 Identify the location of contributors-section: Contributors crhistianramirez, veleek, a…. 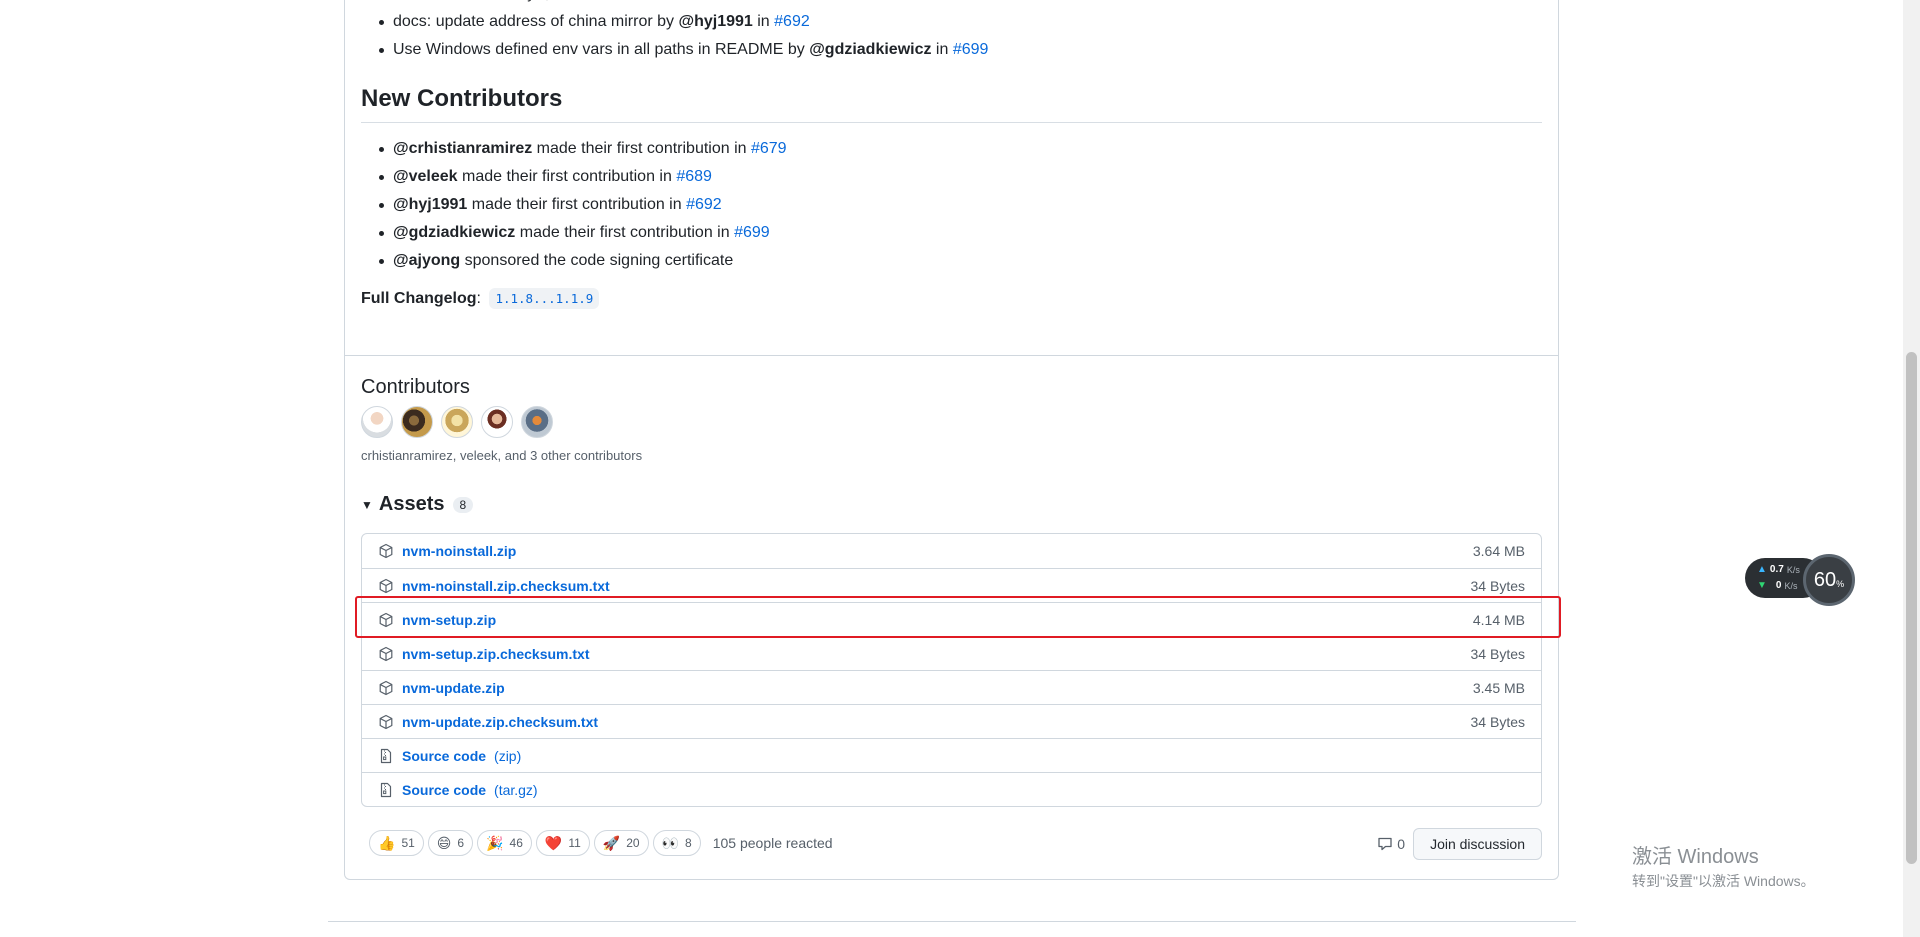
(951, 418).